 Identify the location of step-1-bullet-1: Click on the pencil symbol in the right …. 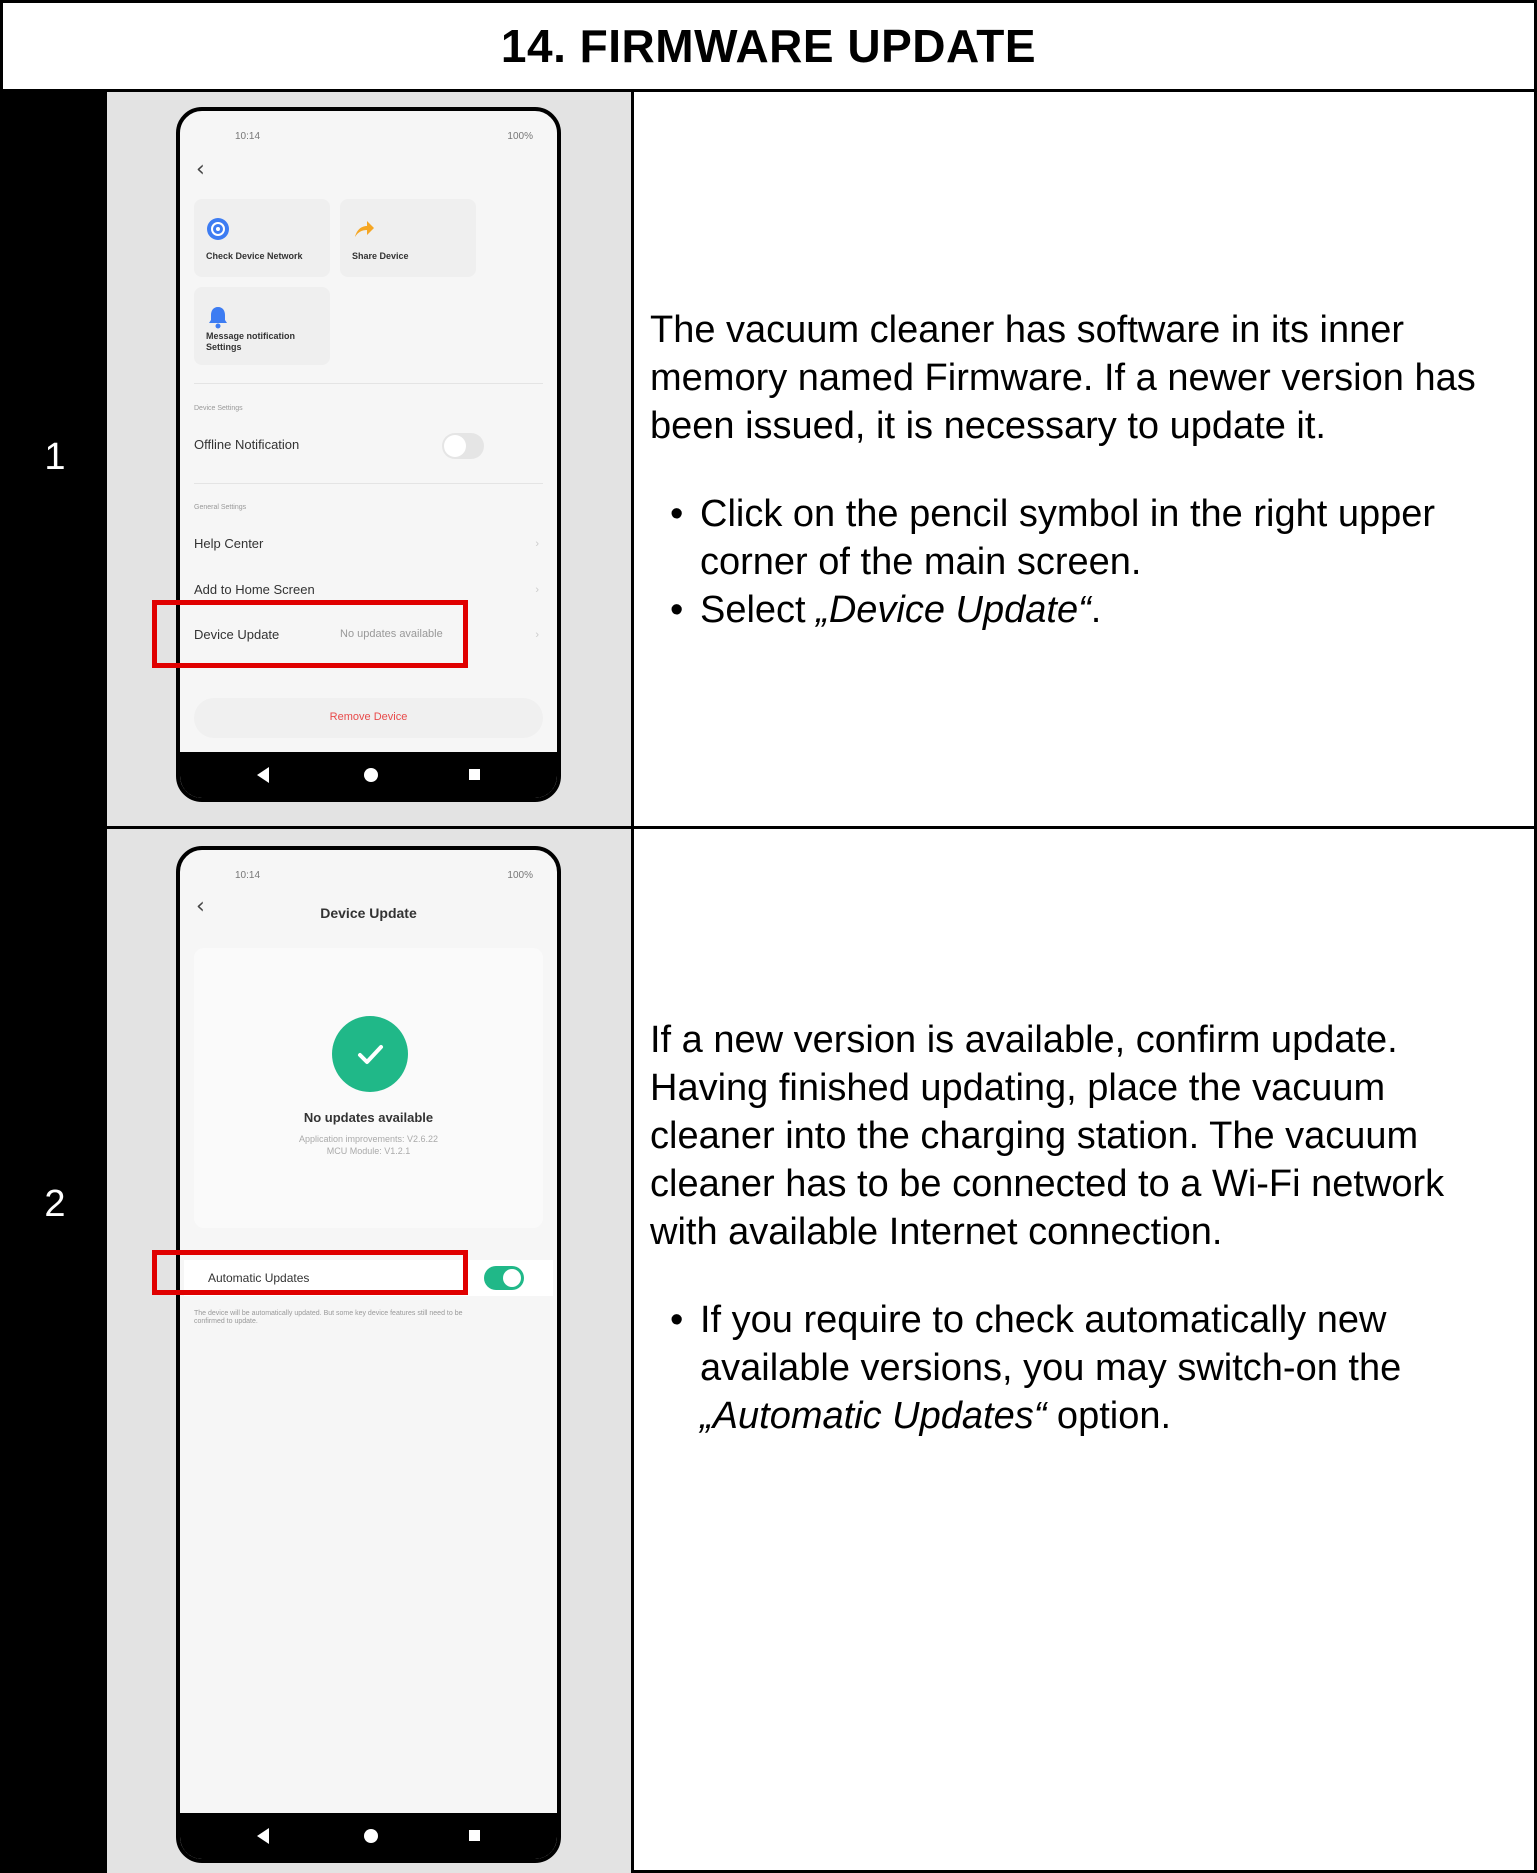
(1085, 538).